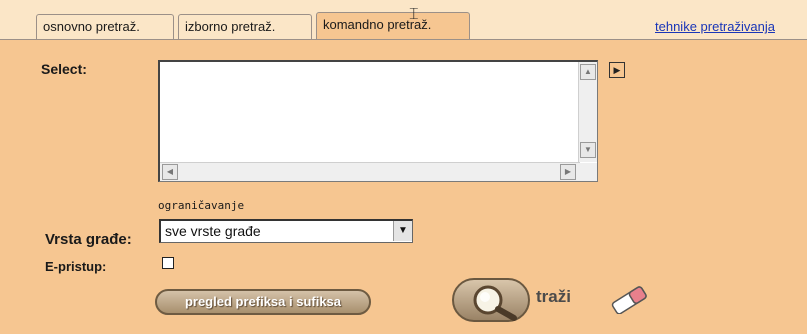  I want to click on horizontal-scrollbar: ◀ ▶, so click(370, 171).